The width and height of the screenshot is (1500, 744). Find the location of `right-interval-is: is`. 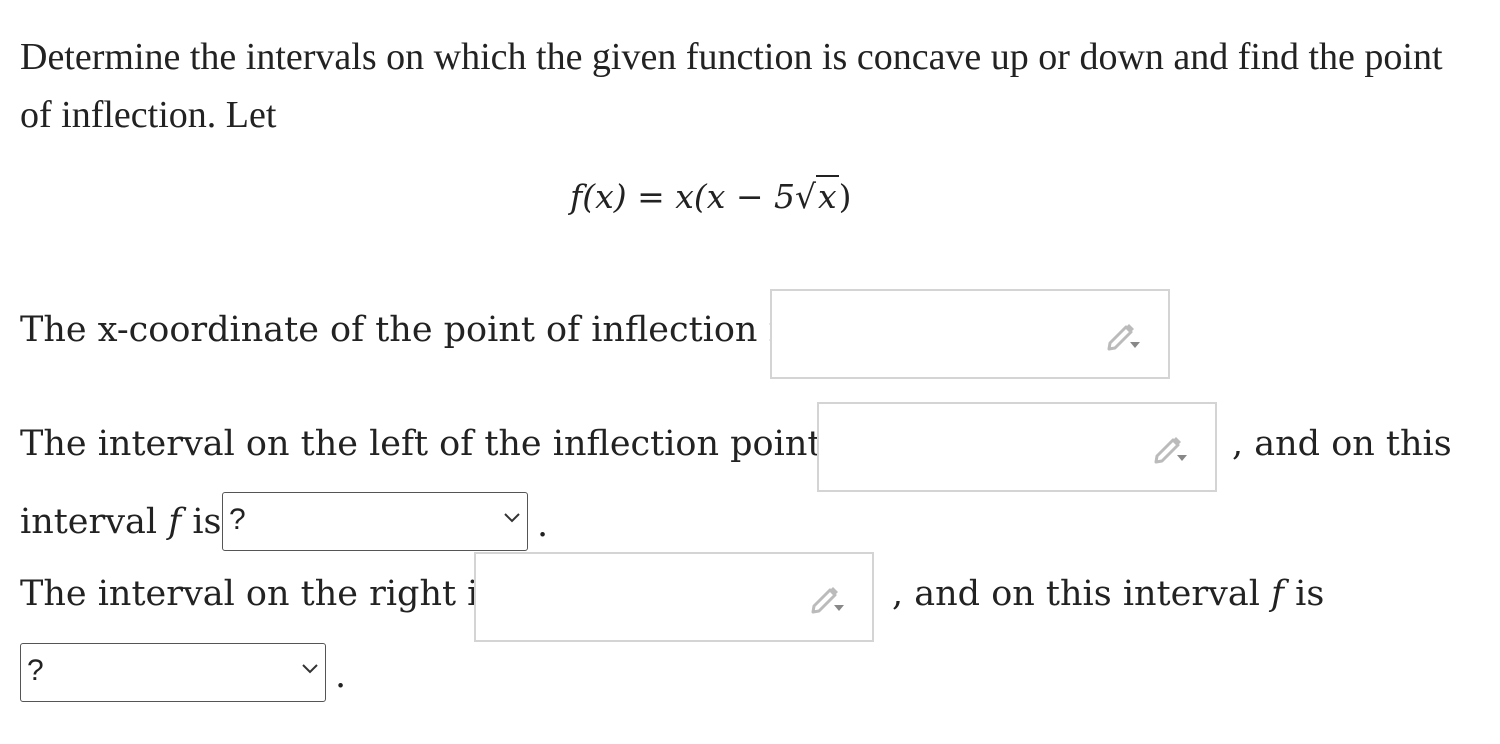

right-interval-is: is is located at coordinates (1310, 594).